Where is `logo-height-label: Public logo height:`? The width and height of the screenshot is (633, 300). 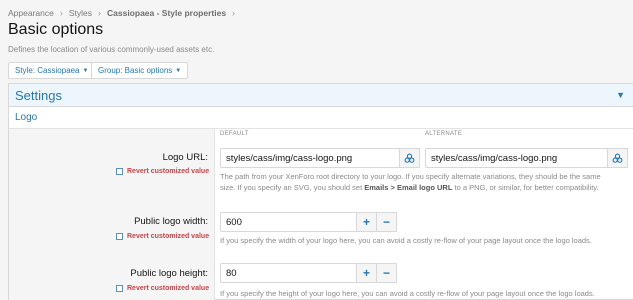
logo-height-label: Public logo height: is located at coordinates (169, 273).